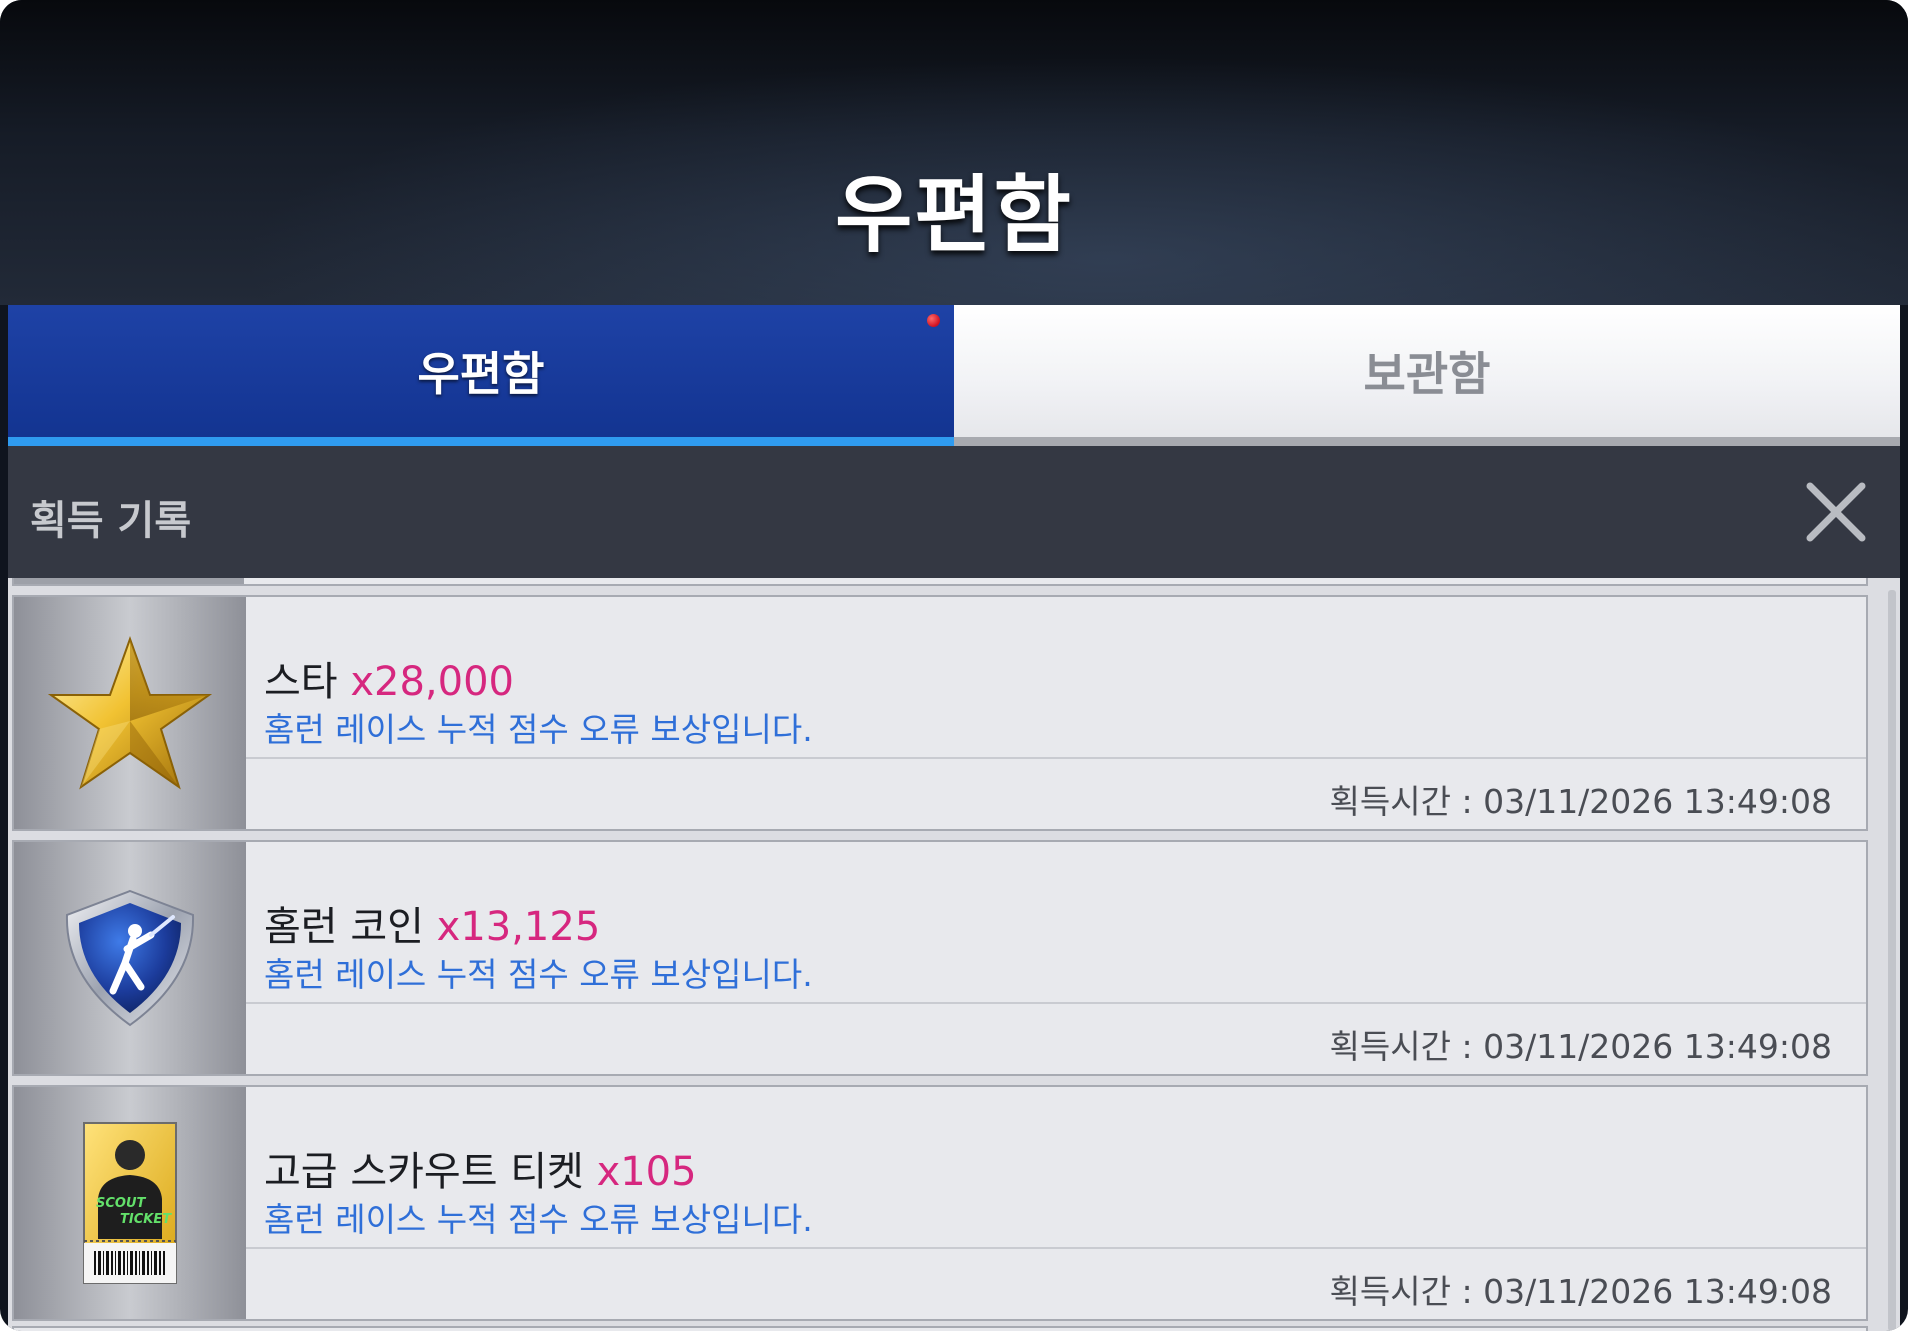  What do you see at coordinates (1892, 960) in the screenshot?
I see `scrollbar` at bounding box center [1892, 960].